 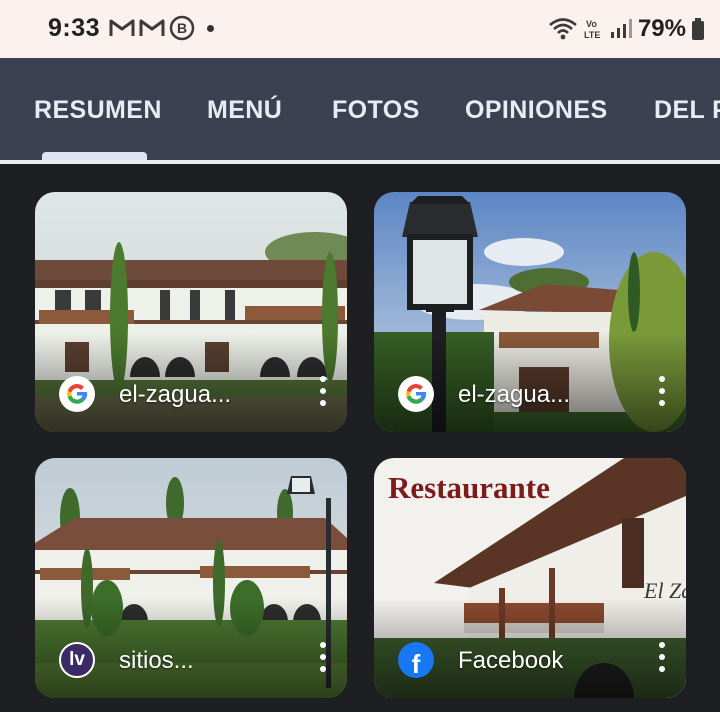 I want to click on volte-icon: Vo LTE, so click(x=592, y=29).